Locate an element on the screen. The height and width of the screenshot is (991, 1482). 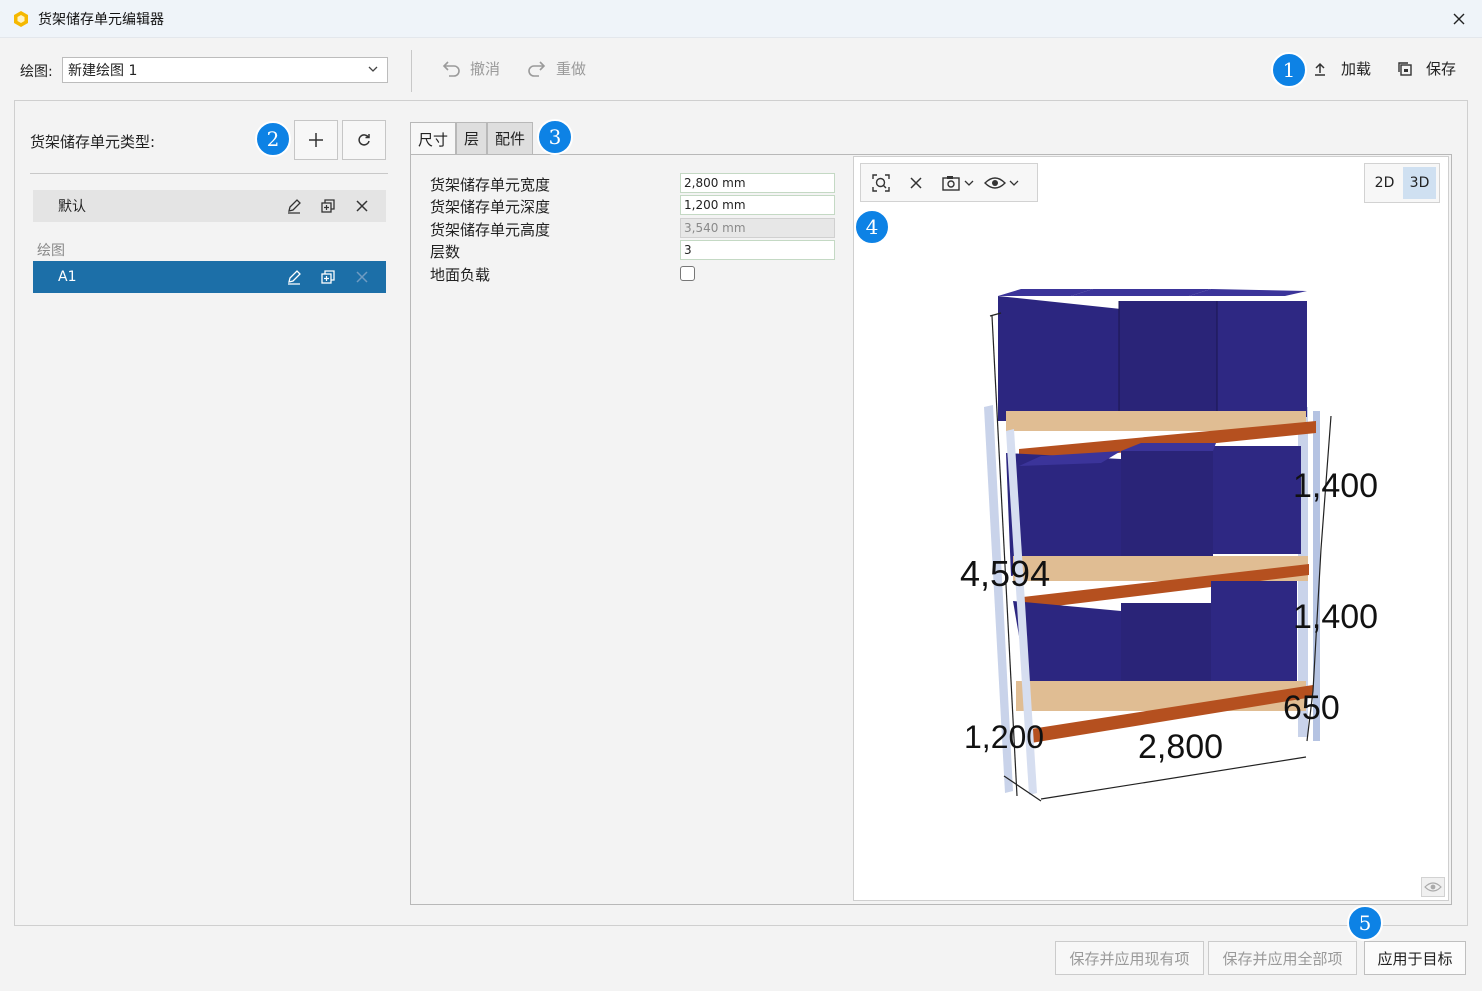
levels-label: 层数 is located at coordinates (445, 252).